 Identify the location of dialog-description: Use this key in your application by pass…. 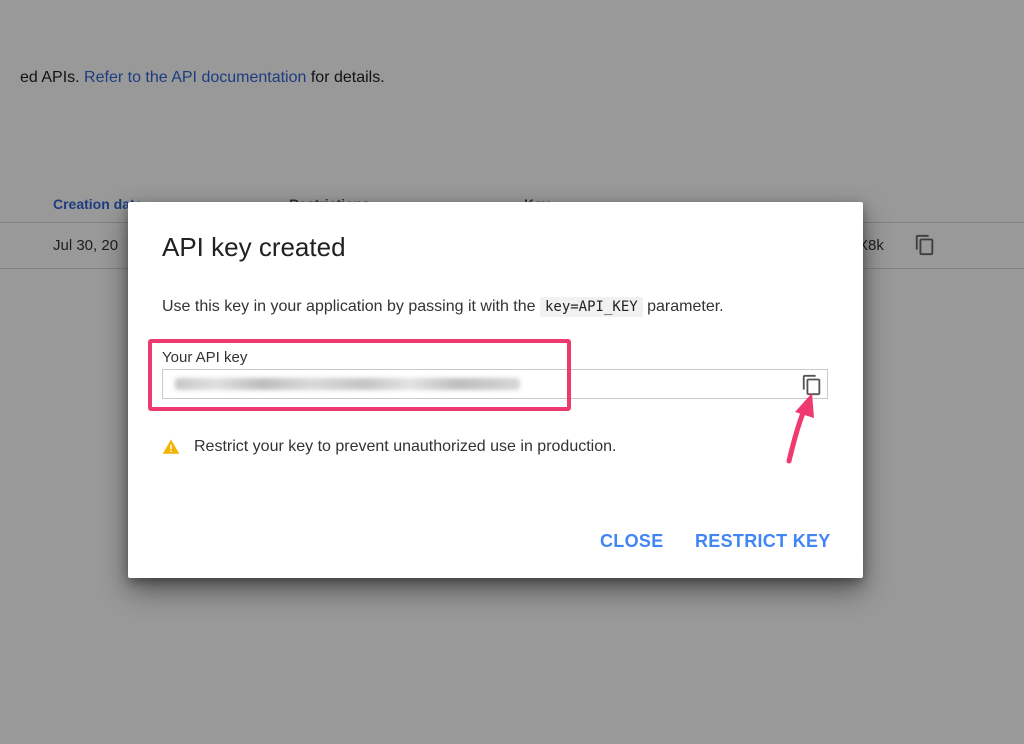
(443, 307).